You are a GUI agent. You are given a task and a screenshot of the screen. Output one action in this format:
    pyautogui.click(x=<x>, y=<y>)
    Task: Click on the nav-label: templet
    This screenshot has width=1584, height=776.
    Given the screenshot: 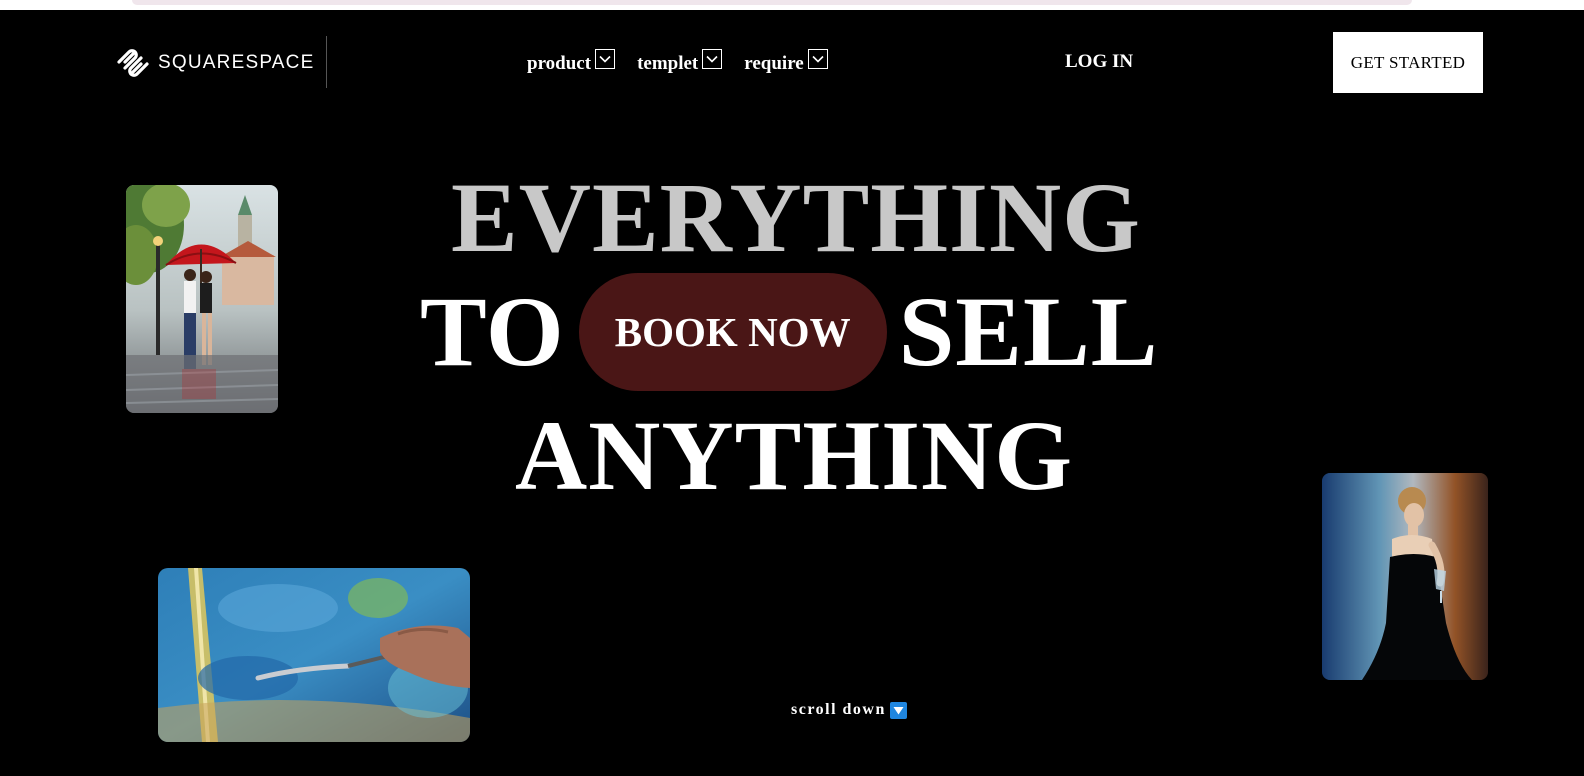 What is the action you would take?
    pyautogui.click(x=668, y=63)
    